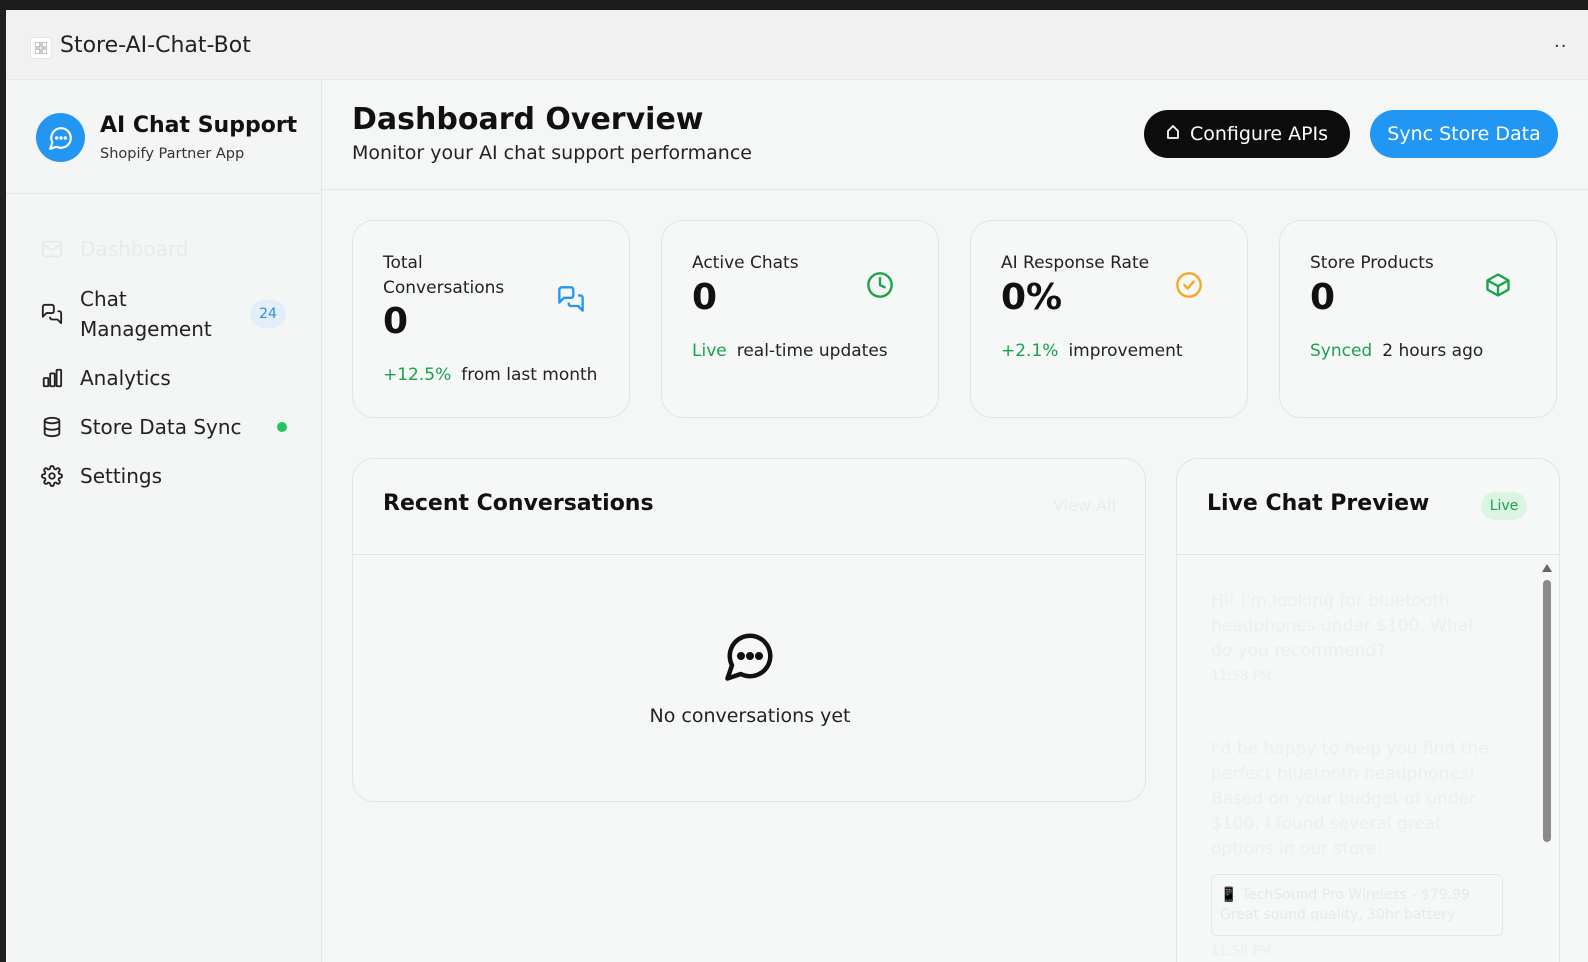 The image size is (1588, 962). What do you see at coordinates (52, 378) in the screenshot?
I see `bar-chart-icon` at bounding box center [52, 378].